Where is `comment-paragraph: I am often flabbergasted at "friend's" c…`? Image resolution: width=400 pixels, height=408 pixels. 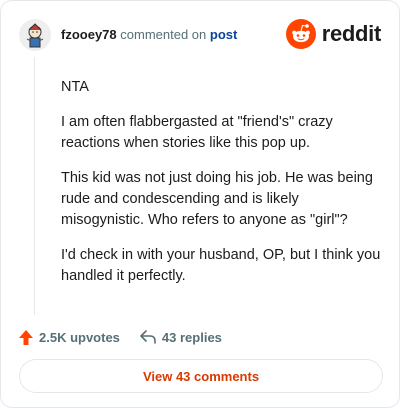
comment-paragraph: I am often flabbergasted at "friend's" c… is located at coordinates (197, 132).